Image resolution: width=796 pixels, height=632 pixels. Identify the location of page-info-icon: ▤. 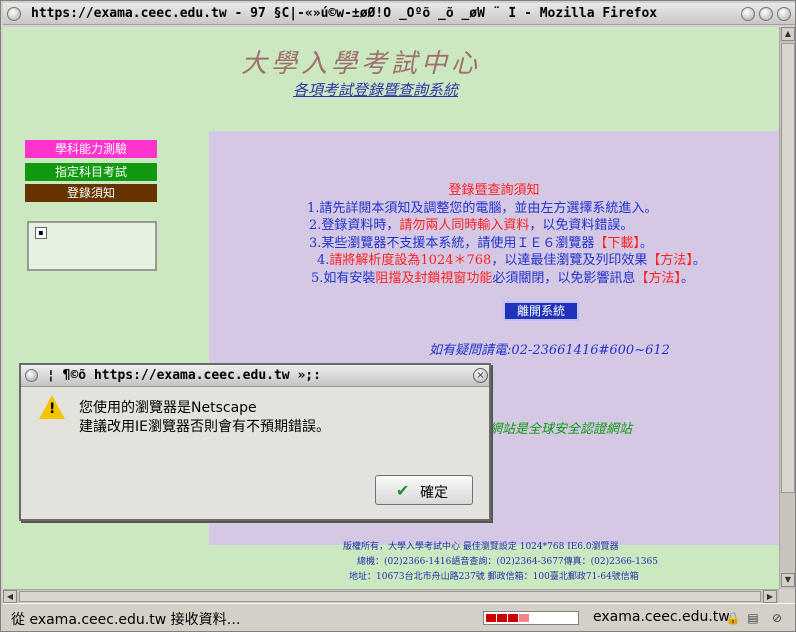
(753, 618).